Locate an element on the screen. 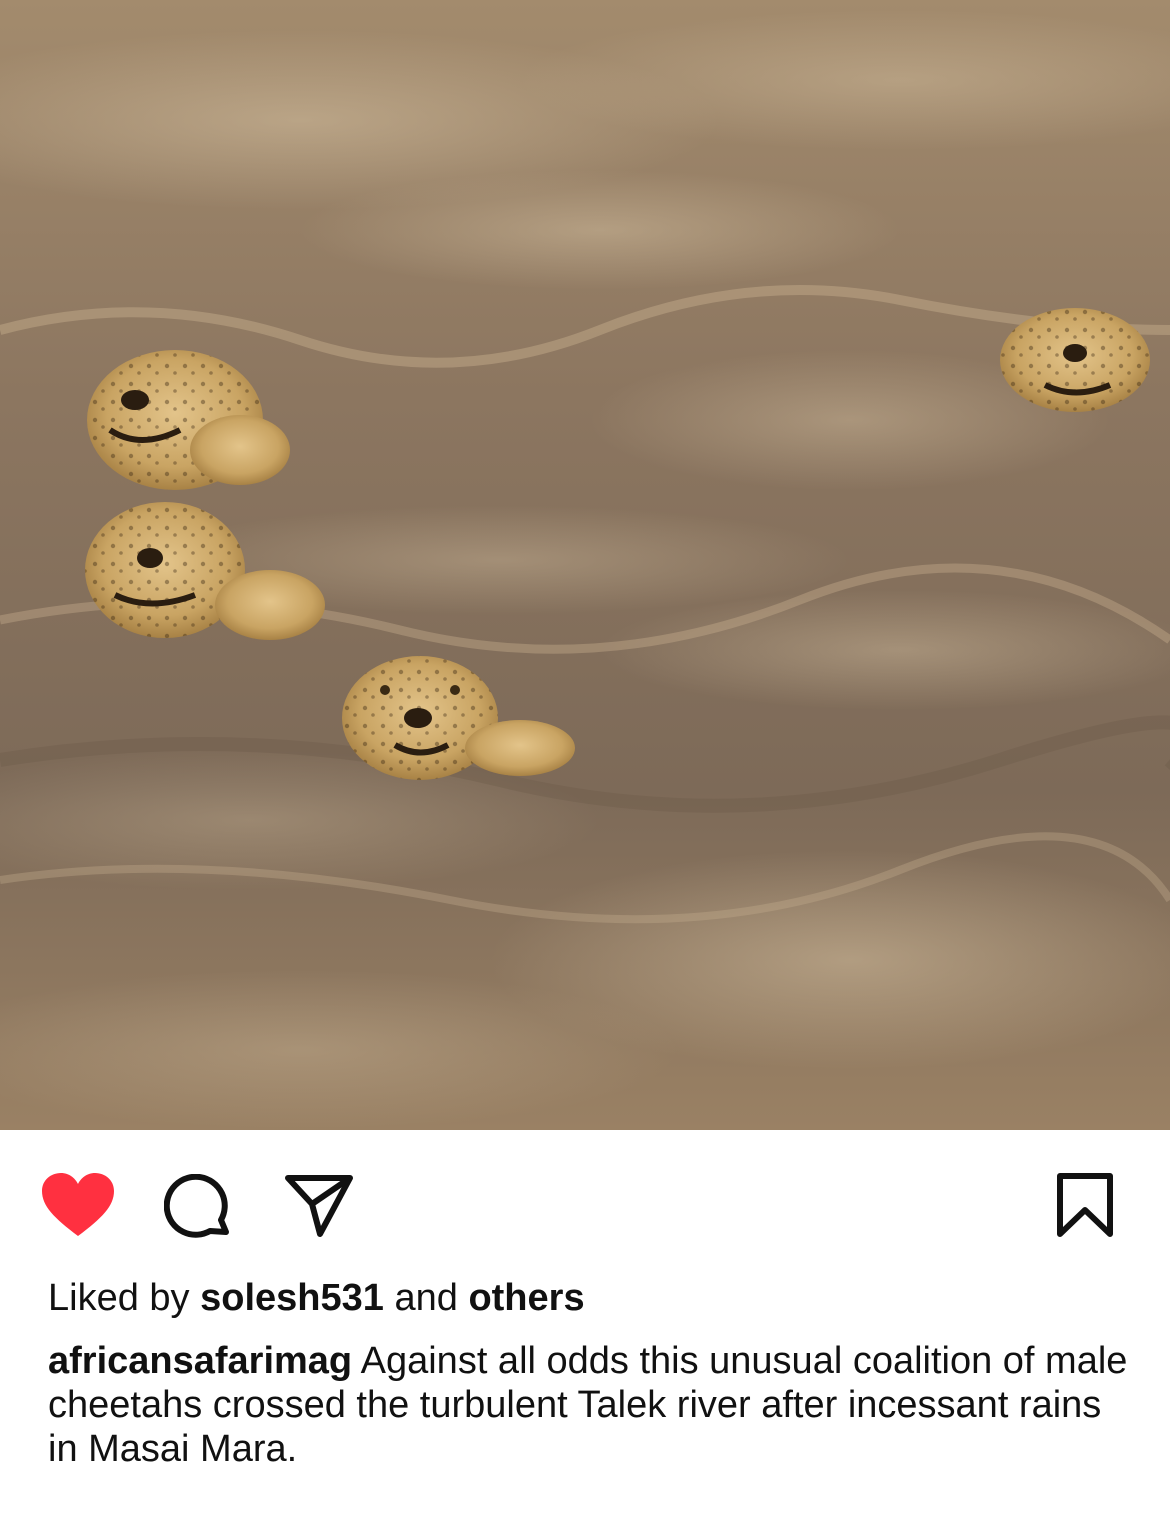 The height and width of the screenshot is (1522, 1170). comment-bubble-icon is located at coordinates (199, 1209).